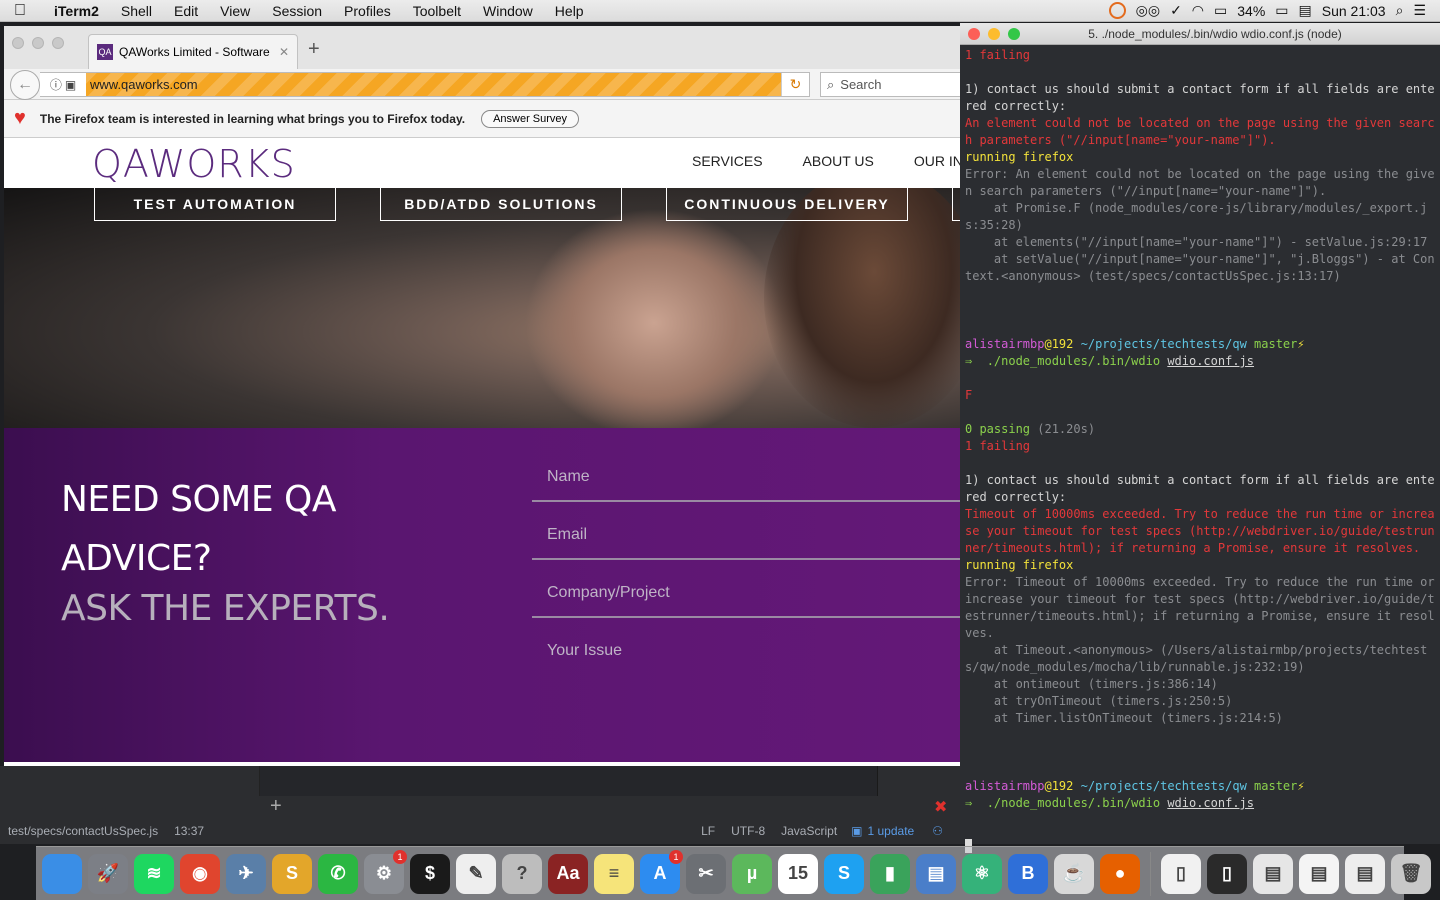 Image resolution: width=1440 pixels, height=900 pixels. What do you see at coordinates (430, 873) in the screenshot?
I see `terminal-icon: $` at bounding box center [430, 873].